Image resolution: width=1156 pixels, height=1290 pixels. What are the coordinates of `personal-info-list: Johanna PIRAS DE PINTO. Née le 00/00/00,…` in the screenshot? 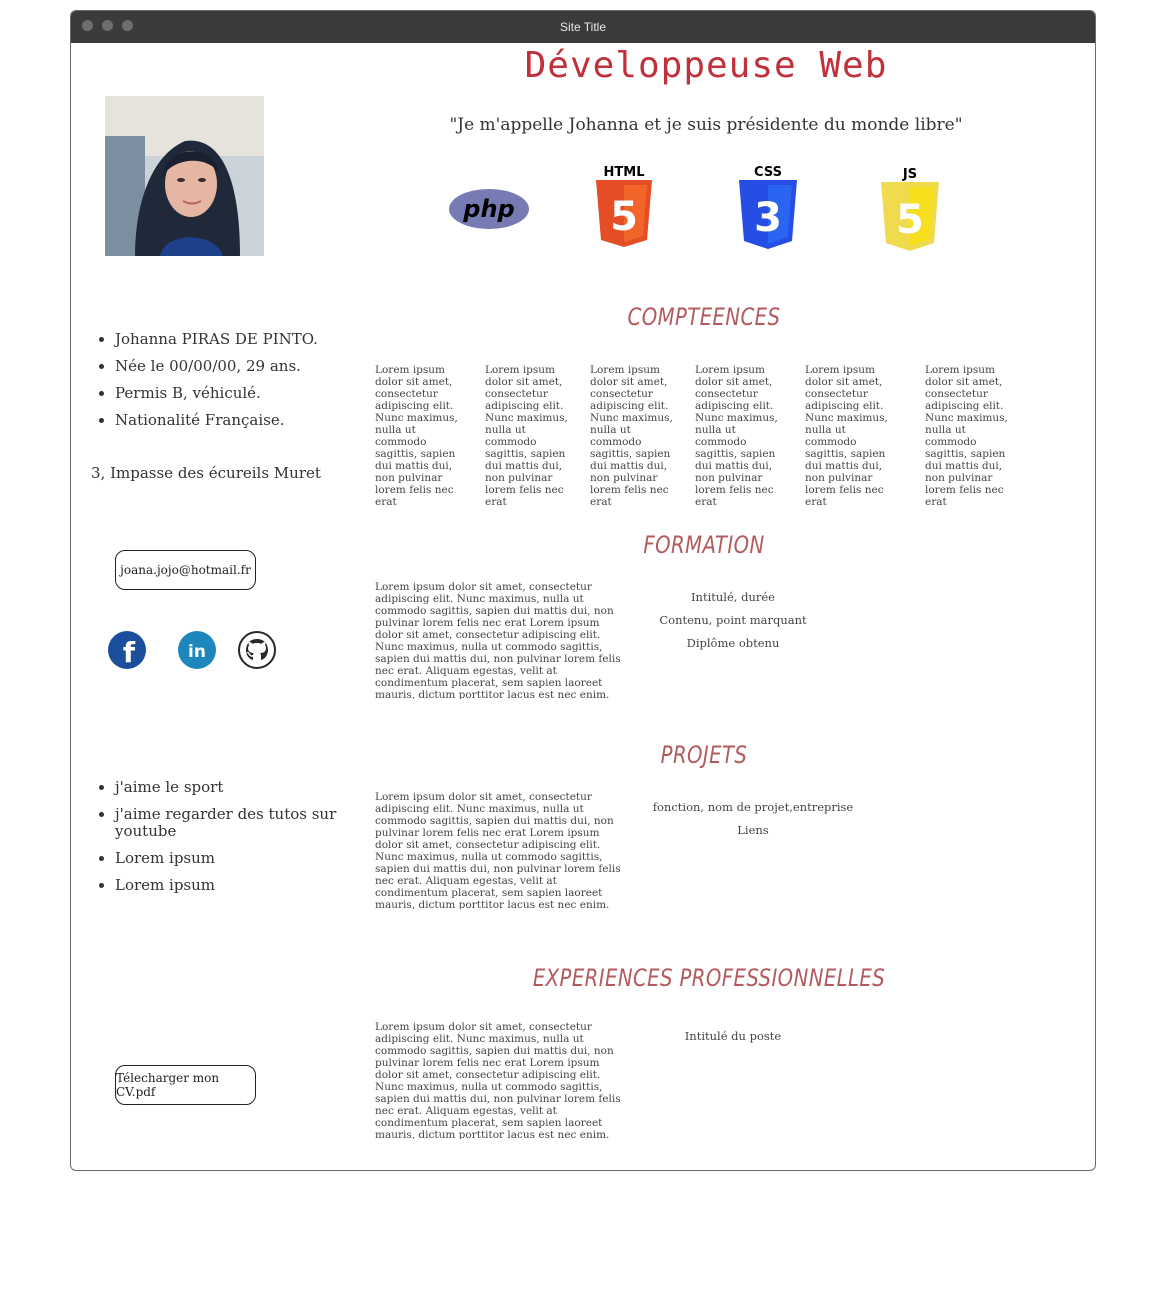 It's located at (194, 383).